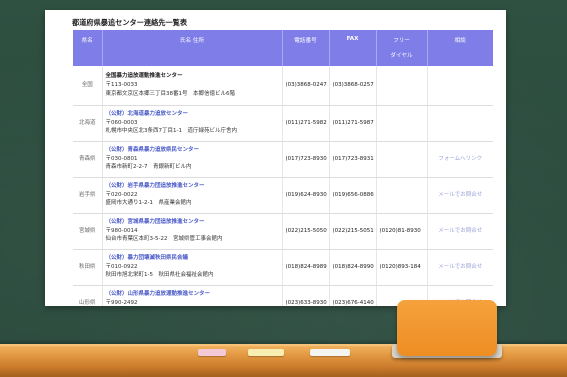  Describe the element at coordinates (192, 222) in the screenshot. I see `organization-name: （公財）宮城県暴力団追放推進センター` at that location.